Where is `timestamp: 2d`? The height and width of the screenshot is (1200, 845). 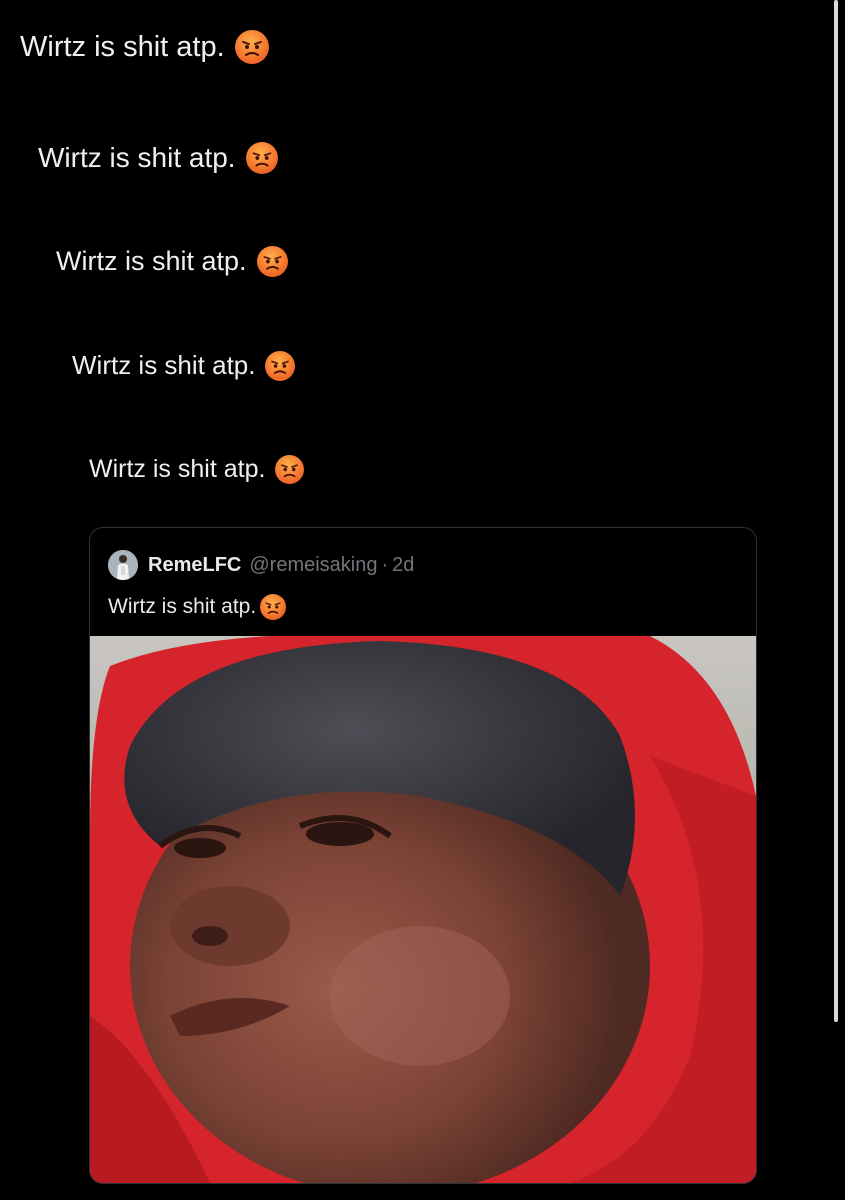
timestamp: 2d is located at coordinates (403, 565).